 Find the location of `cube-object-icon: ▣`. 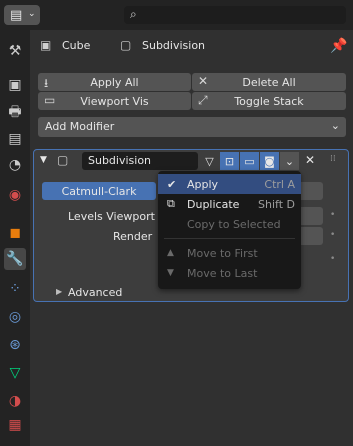

cube-object-icon: ▣ is located at coordinates (46, 45).